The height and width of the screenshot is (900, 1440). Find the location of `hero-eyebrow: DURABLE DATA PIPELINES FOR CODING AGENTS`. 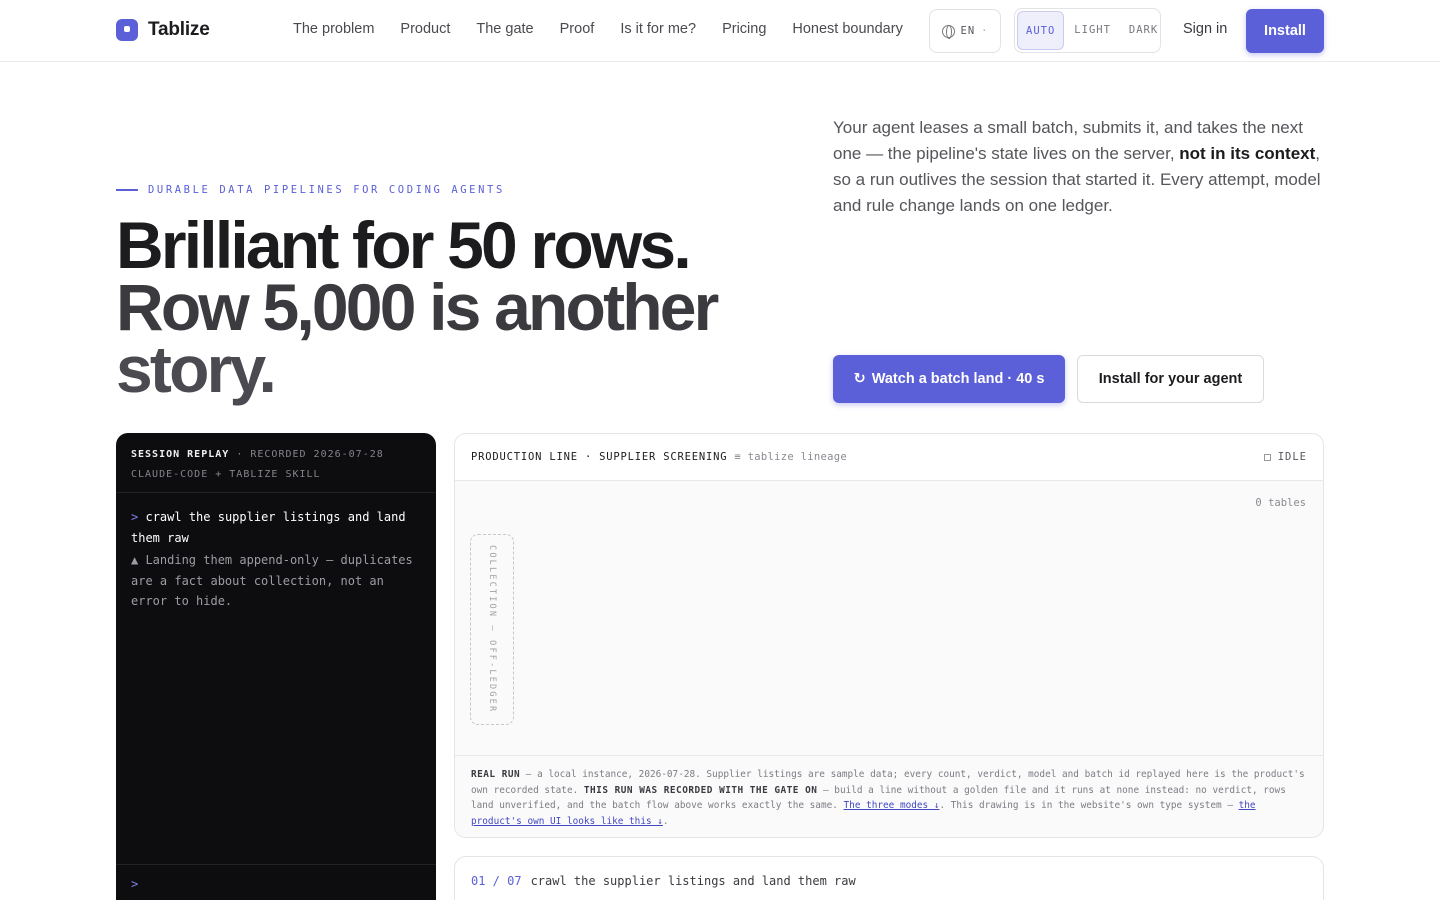

hero-eyebrow: DURABLE DATA PIPELINES FOR CODING AGENTS is located at coordinates (310, 190).